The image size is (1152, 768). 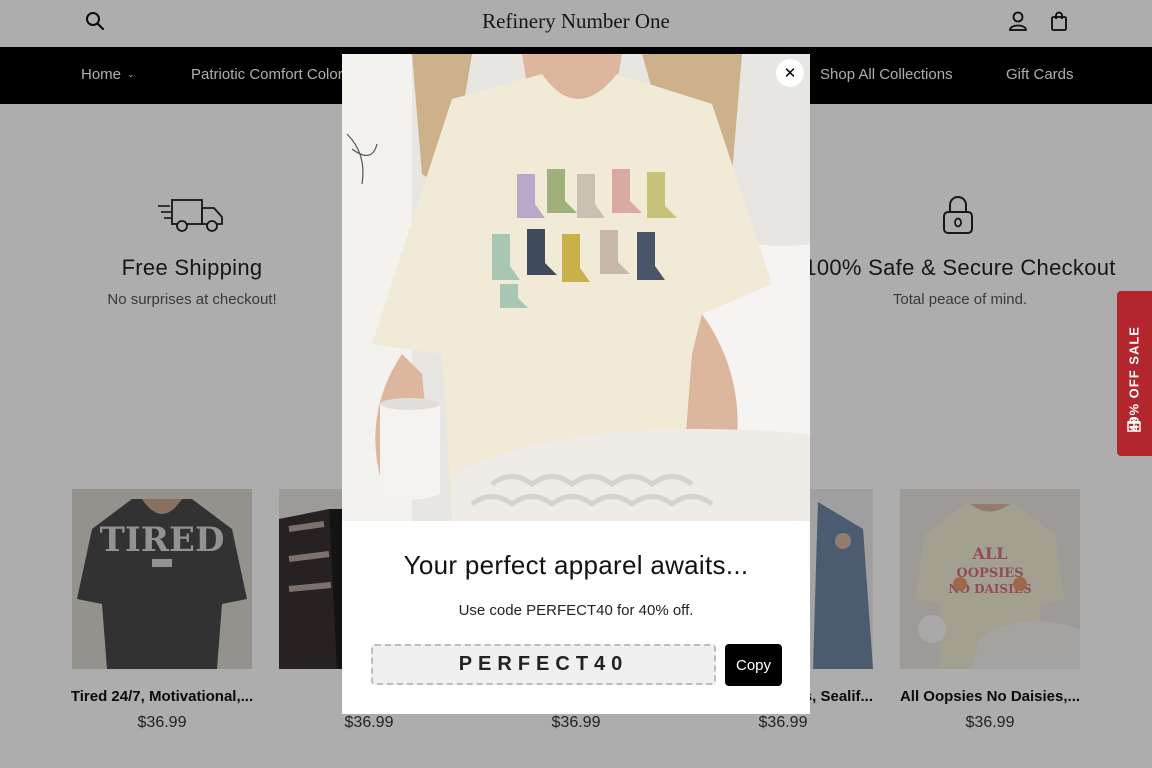 I want to click on discount-code-field: PERFECT40, so click(x=543, y=664).